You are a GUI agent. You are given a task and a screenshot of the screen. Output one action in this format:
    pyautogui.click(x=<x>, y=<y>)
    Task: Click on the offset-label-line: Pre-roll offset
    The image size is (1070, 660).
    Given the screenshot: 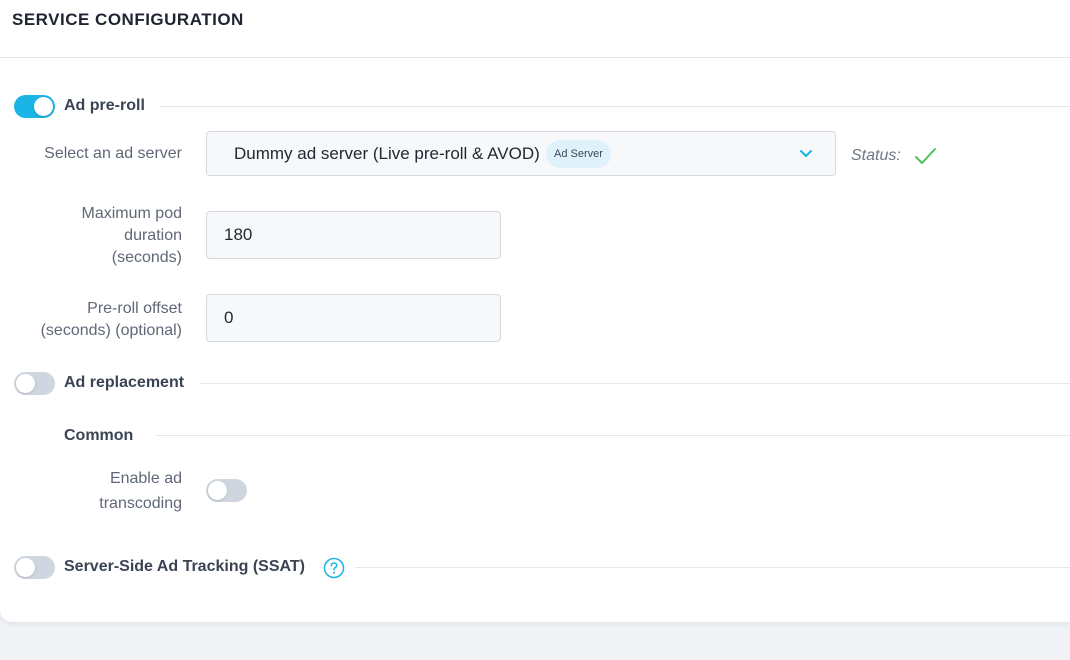 What is the action you would take?
    pyautogui.click(x=134, y=308)
    